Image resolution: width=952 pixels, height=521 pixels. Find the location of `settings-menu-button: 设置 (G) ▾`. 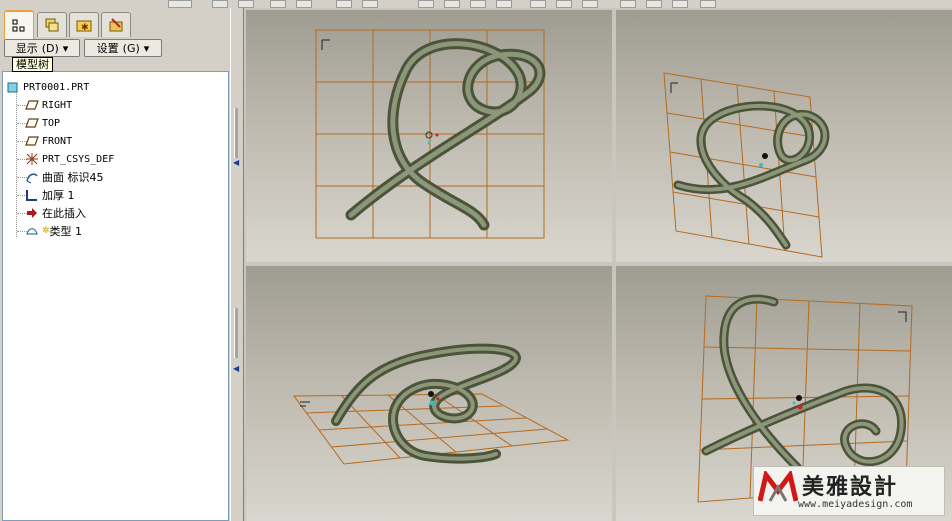

settings-menu-button: 设置 (G) ▾ is located at coordinates (123, 48).